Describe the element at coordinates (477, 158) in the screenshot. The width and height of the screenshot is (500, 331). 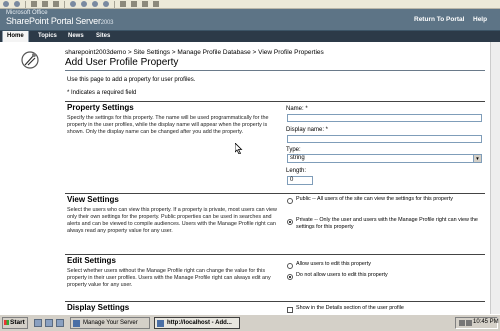
I see `chevron-down-icon: ▼` at that location.